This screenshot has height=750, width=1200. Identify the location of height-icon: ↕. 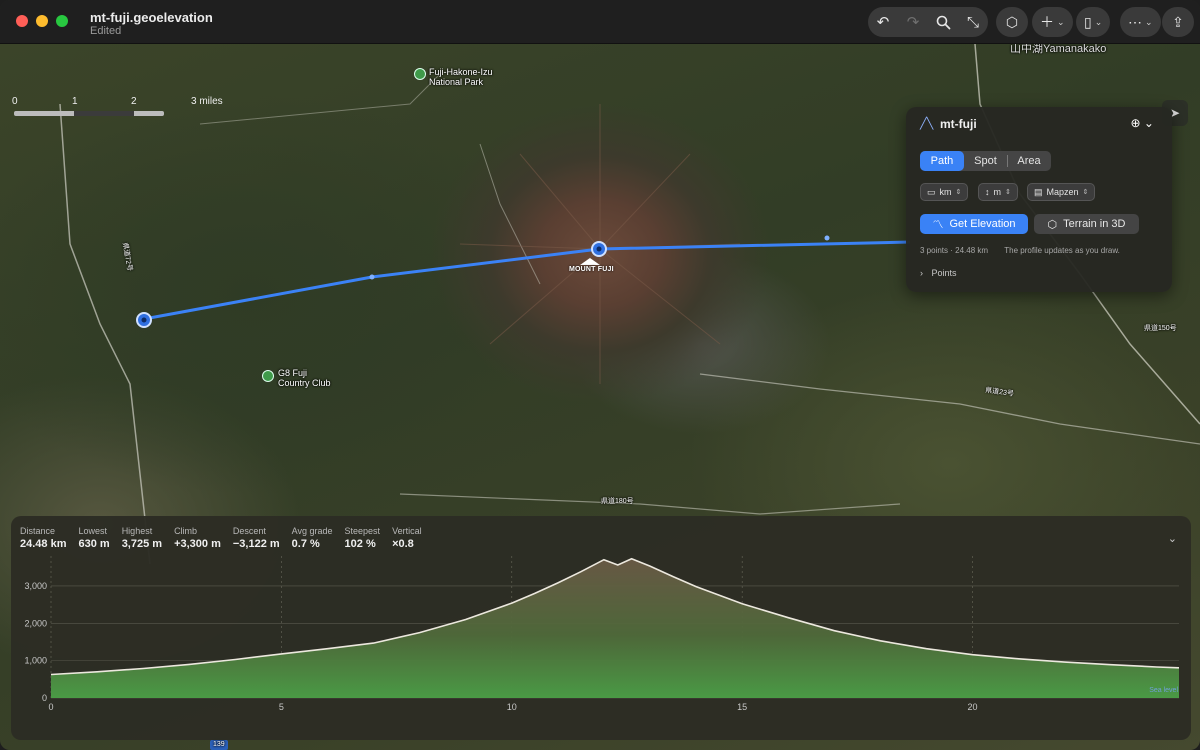
(987, 192).